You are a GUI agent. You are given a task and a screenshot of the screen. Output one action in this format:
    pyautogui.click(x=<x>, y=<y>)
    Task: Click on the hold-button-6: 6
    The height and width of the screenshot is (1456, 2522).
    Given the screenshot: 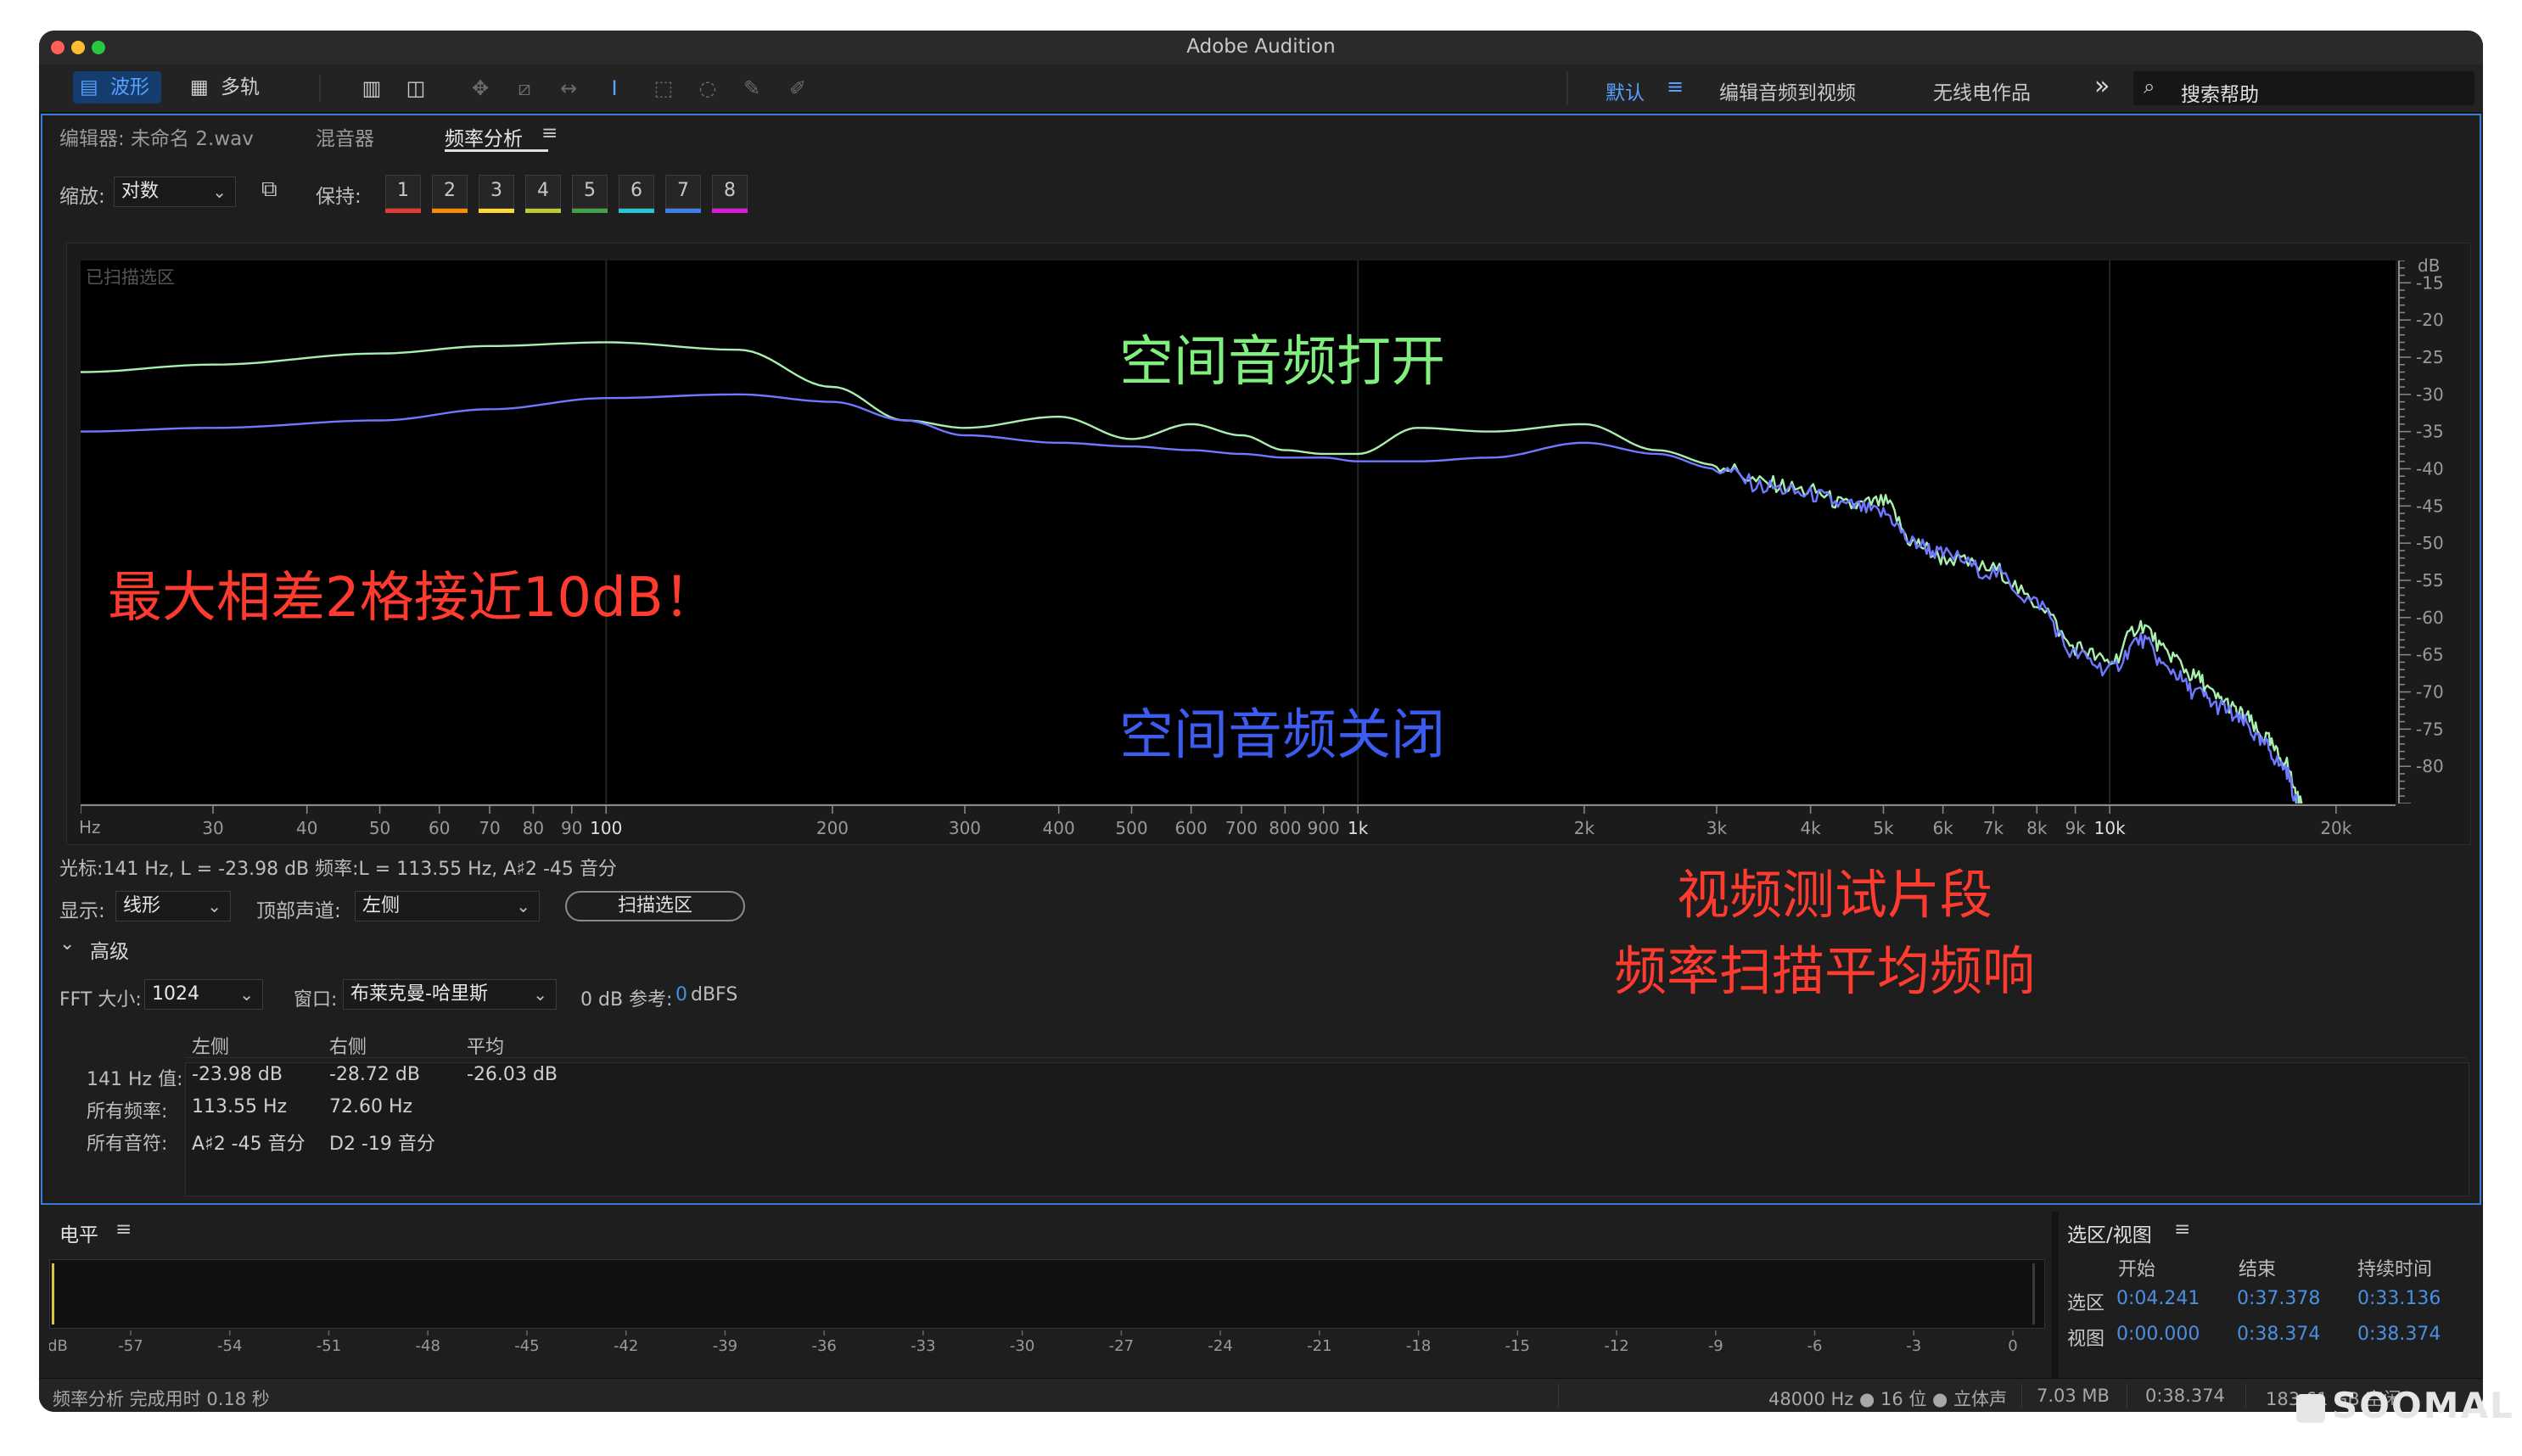 What is the action you would take?
    pyautogui.click(x=636, y=194)
    